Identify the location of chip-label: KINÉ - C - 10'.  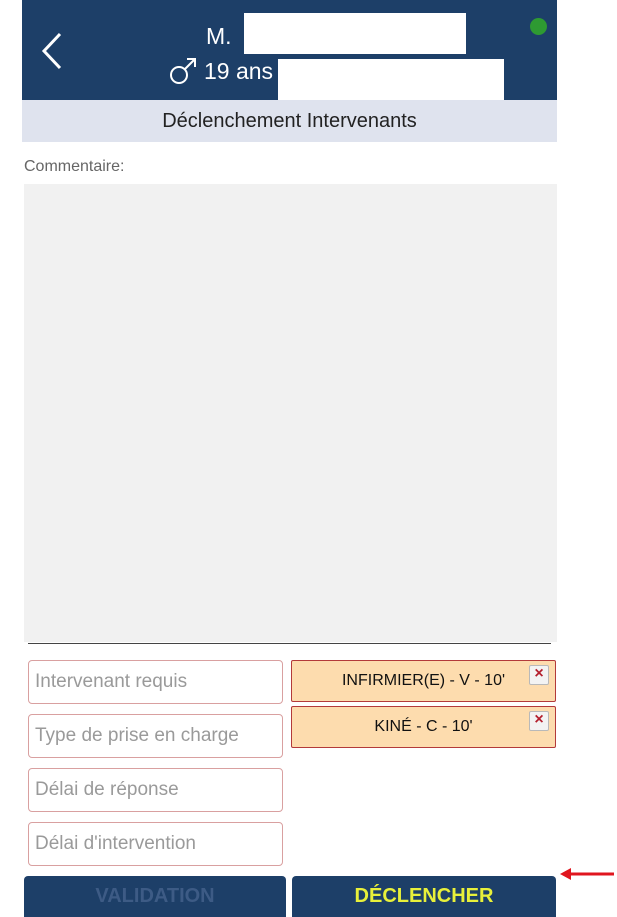
(423, 726).